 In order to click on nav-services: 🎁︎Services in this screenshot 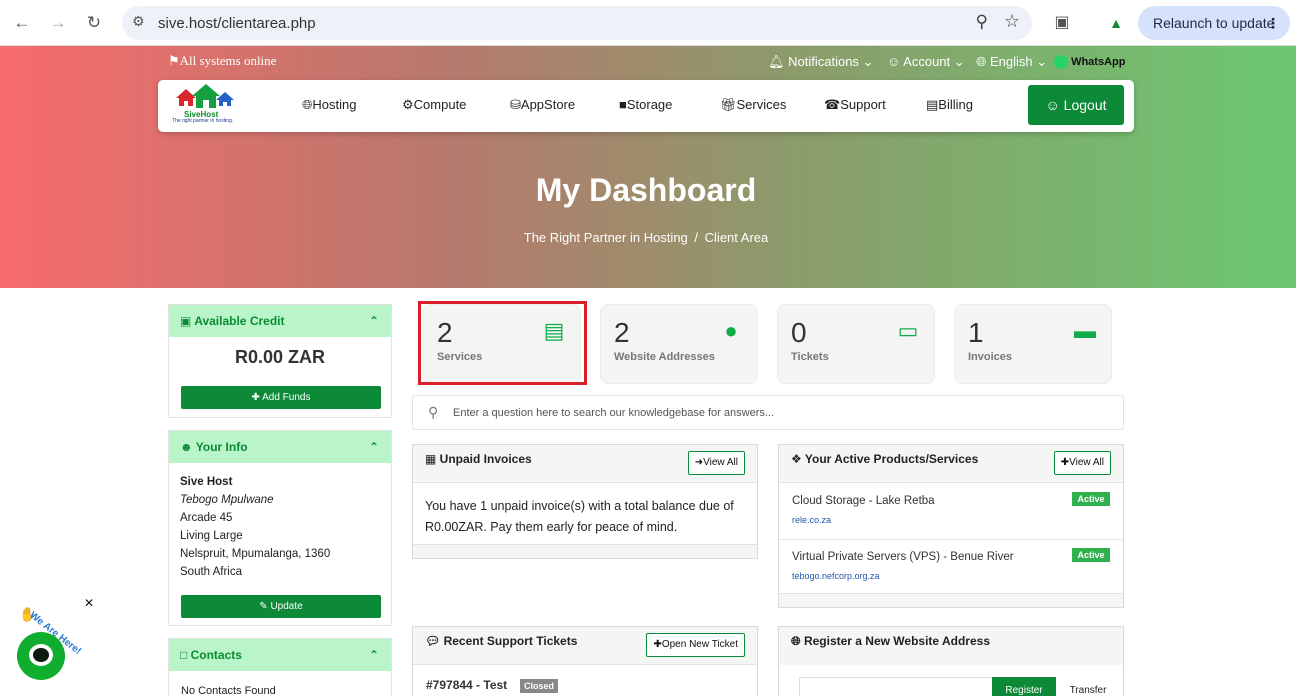, I will do `click(753, 105)`.